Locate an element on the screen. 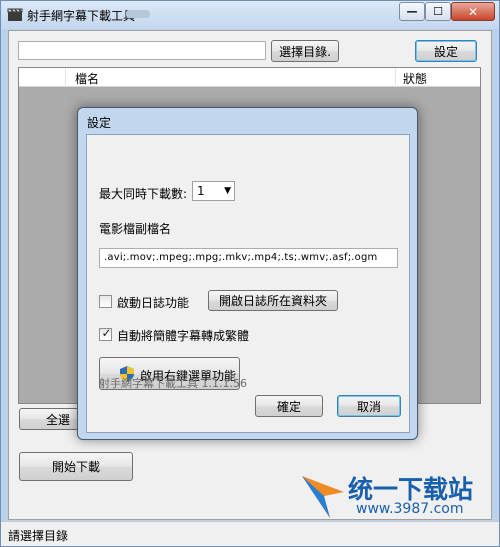 Image resolution: width=500 pixels, height=547 pixels. minimize-icon: — is located at coordinates (412, 11).